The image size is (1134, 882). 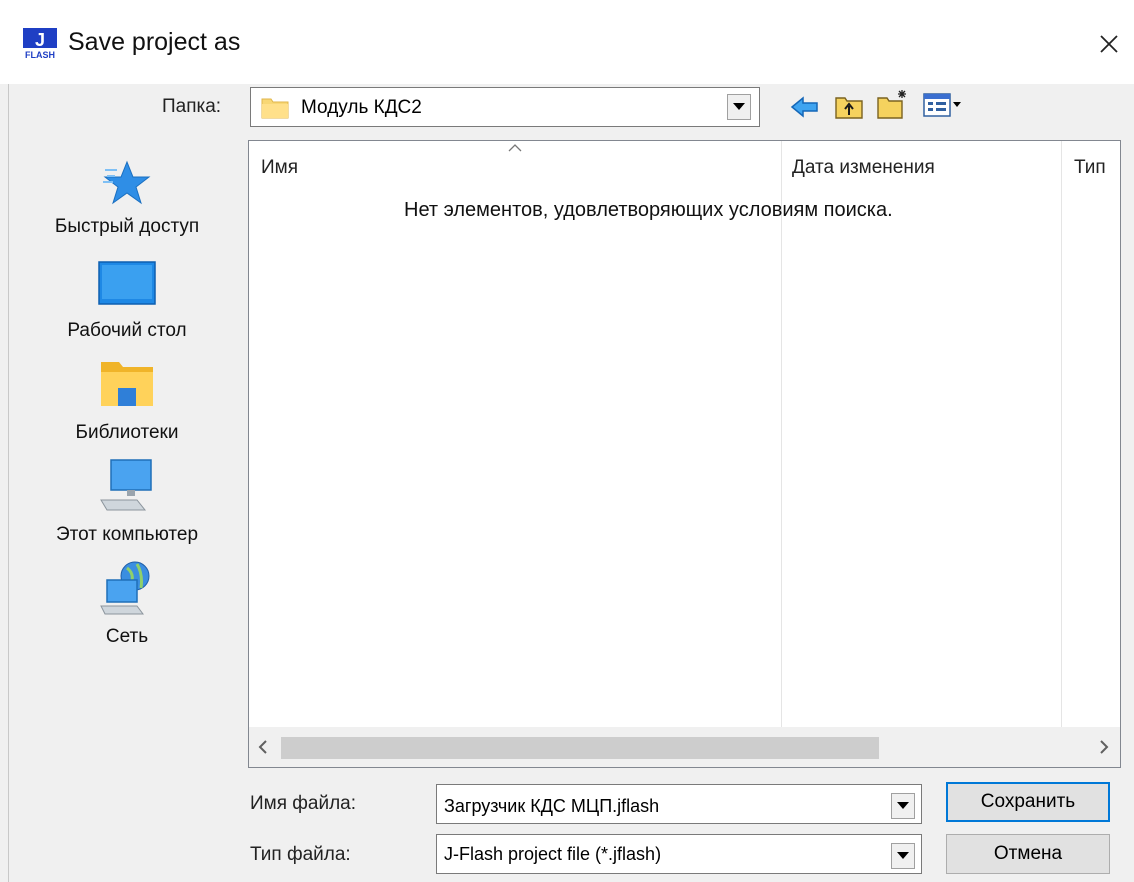 What do you see at coordinates (580, 748) in the screenshot?
I see `scrollbar-thumb` at bounding box center [580, 748].